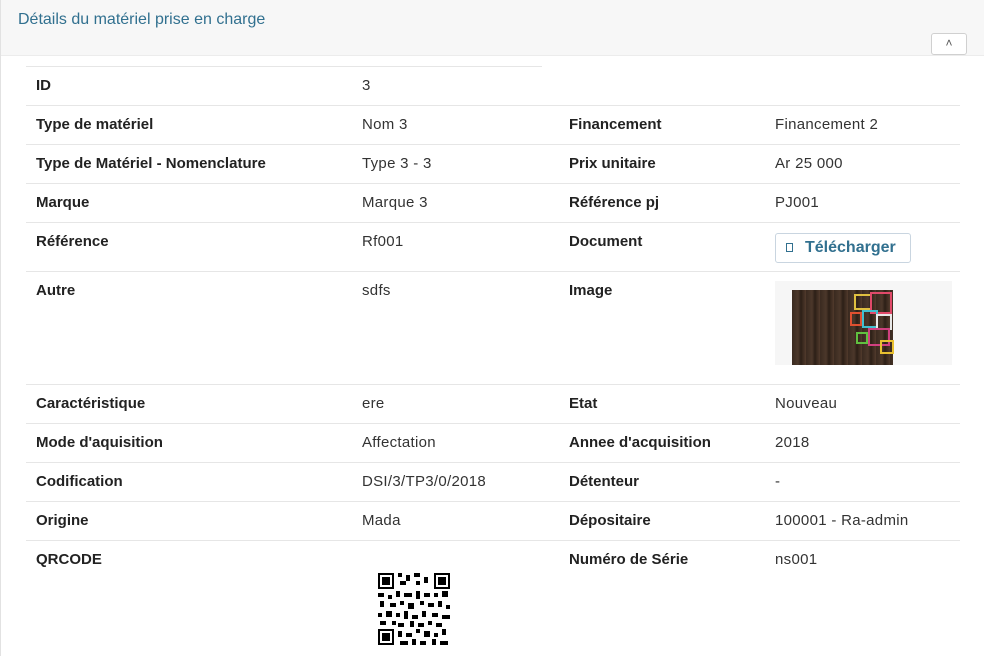  What do you see at coordinates (455, 521) in the screenshot?
I see `origine-value: Mada` at bounding box center [455, 521].